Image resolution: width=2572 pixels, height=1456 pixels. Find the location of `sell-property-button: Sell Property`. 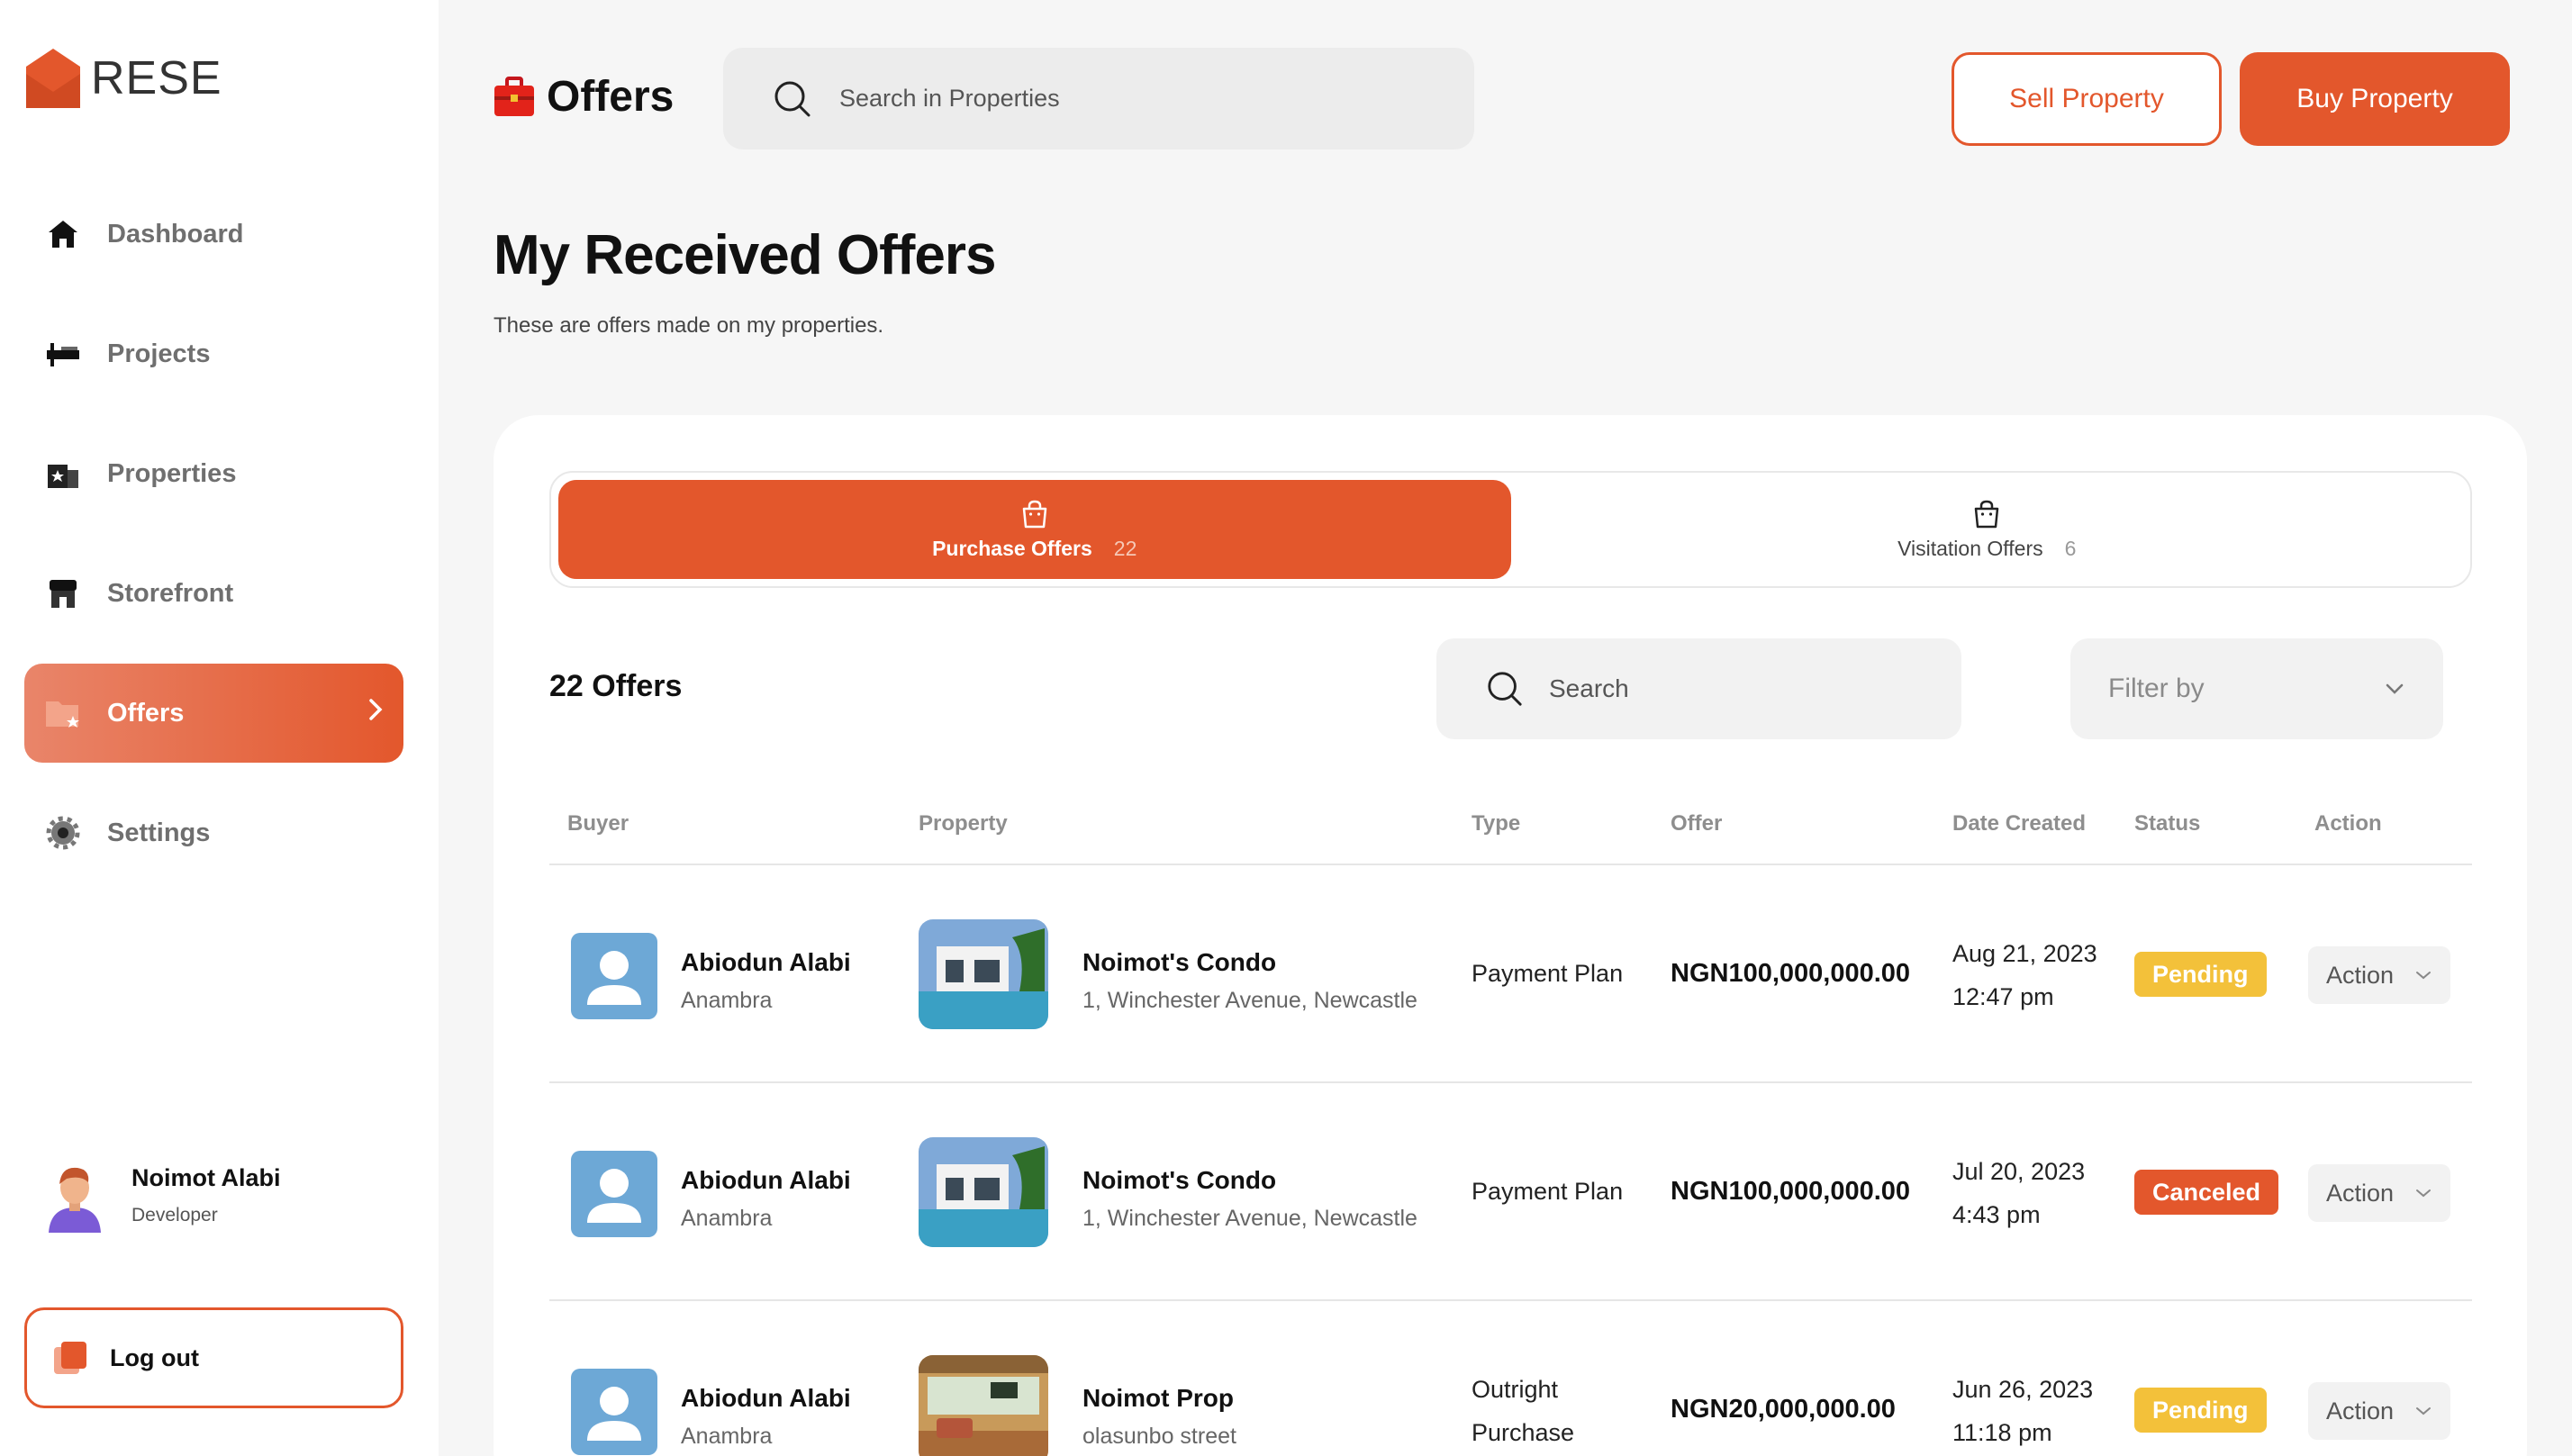

sell-property-button: Sell Property is located at coordinates (2087, 99).